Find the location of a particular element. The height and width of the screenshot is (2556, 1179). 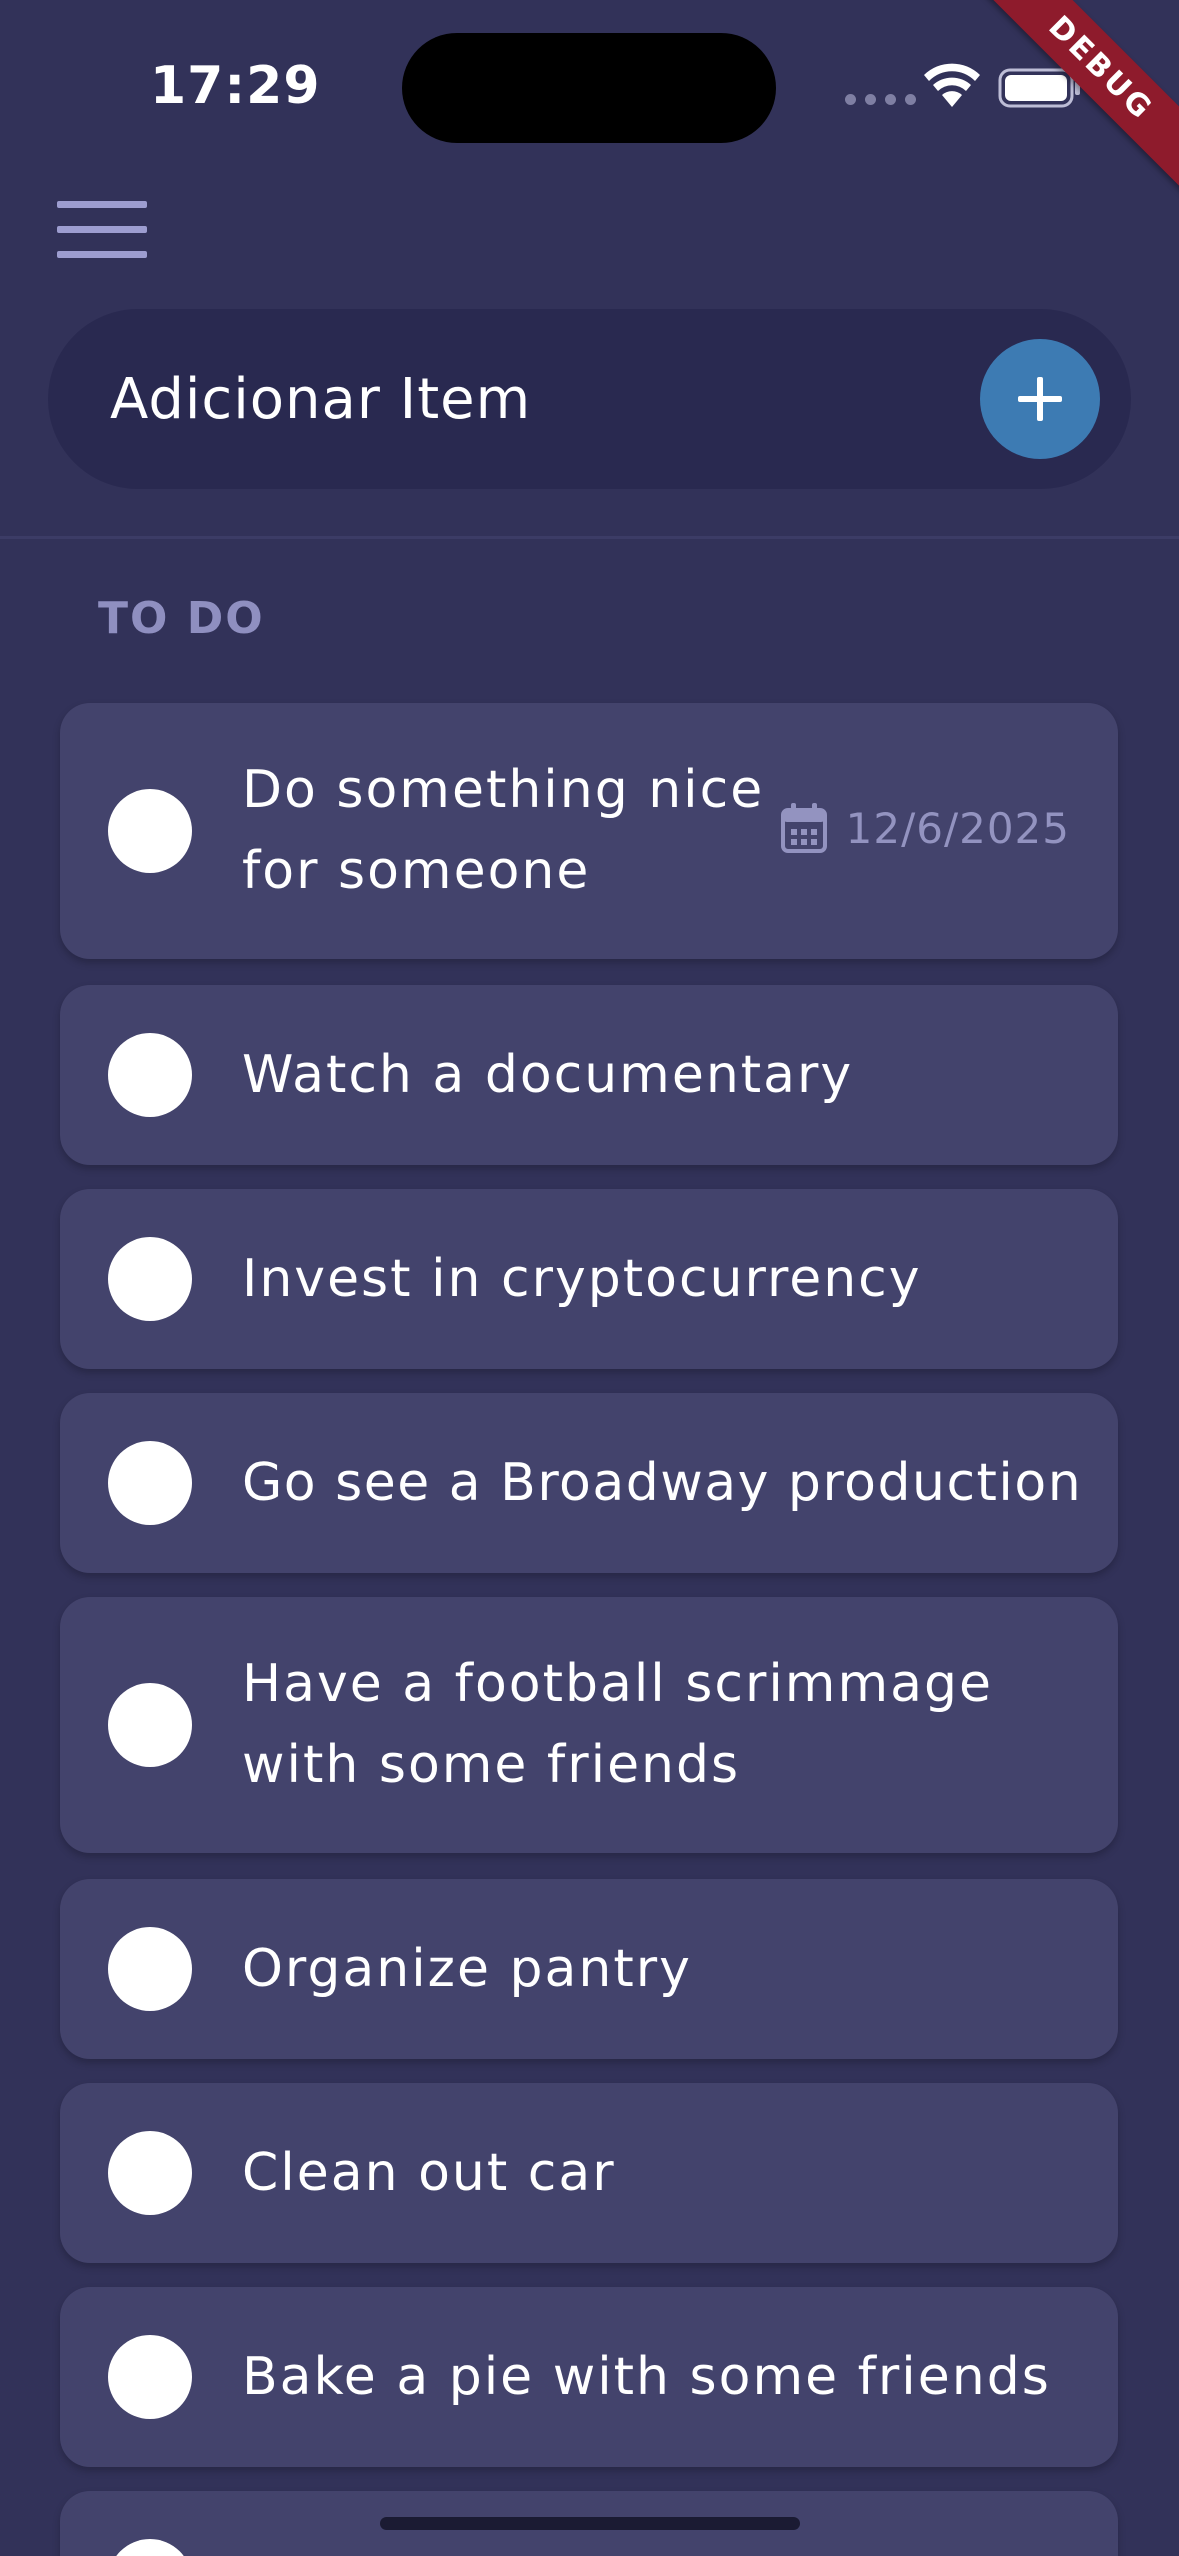

task-text-line: Do something nice is located at coordinates (503, 790).